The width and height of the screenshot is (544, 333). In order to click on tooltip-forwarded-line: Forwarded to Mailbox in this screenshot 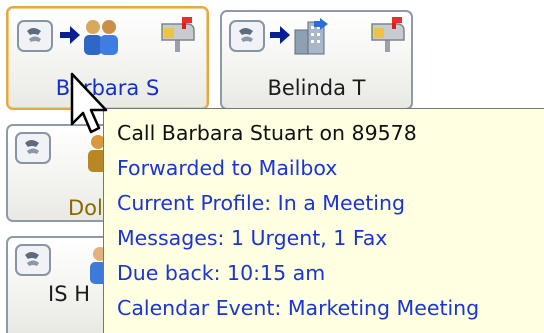, I will do `click(330, 168)`.